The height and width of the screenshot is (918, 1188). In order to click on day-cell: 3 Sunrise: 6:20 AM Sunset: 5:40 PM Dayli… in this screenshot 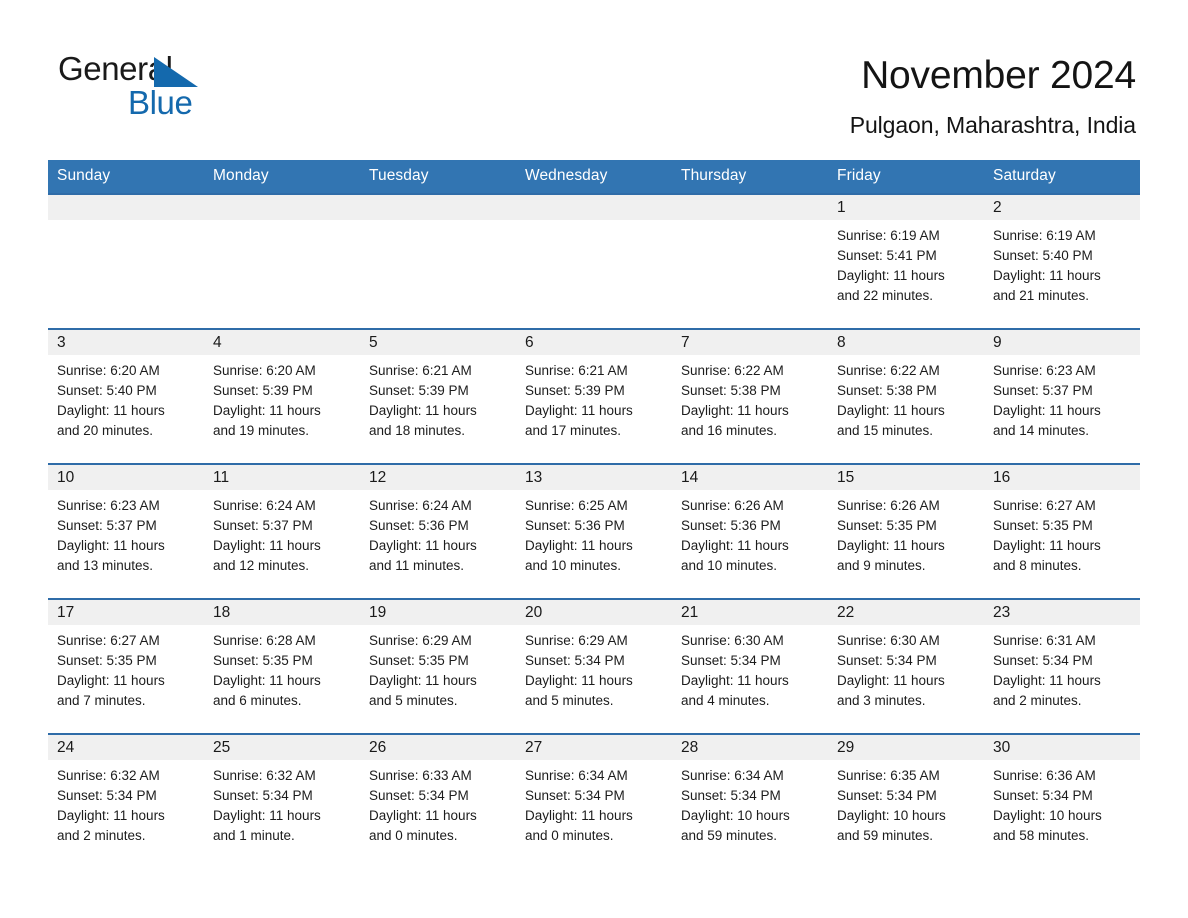, I will do `click(126, 396)`.